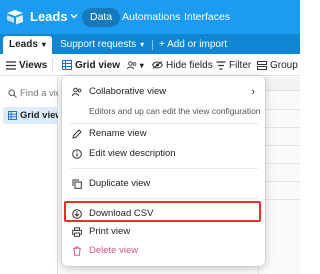 The height and width of the screenshot is (274, 320). I want to click on sidebar-item-label: Grid view, so click(41, 115).